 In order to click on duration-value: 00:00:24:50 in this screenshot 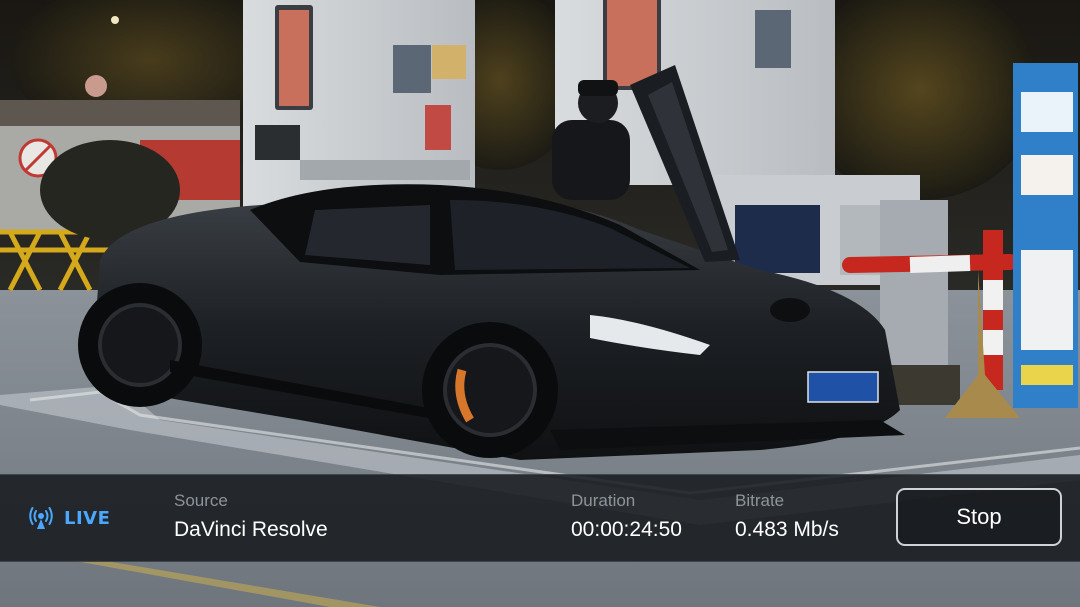, I will do `click(626, 529)`.